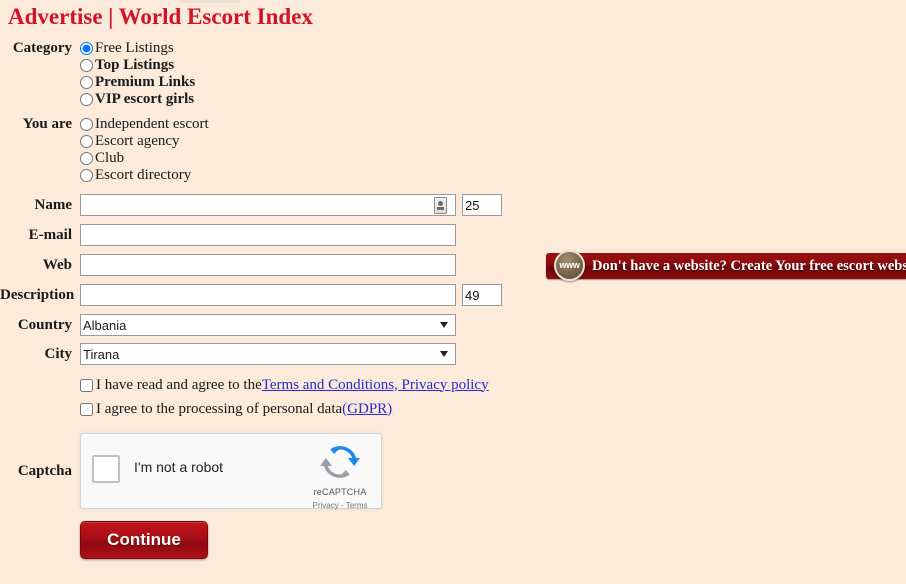  Describe the element at coordinates (493, 325) in the screenshot. I see `country-field: Albania` at that location.